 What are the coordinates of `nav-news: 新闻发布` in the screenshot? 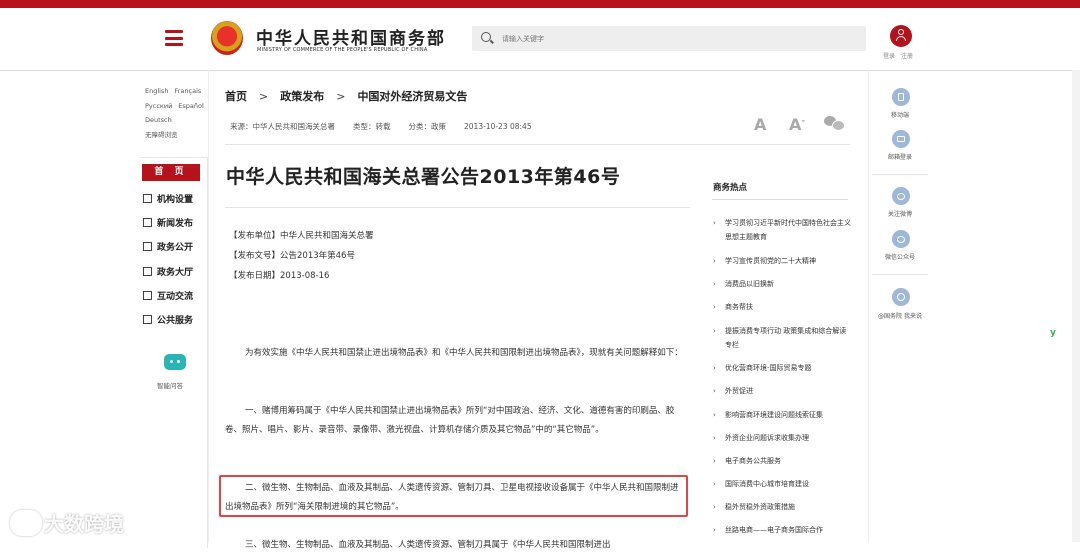 It's located at (168, 222).